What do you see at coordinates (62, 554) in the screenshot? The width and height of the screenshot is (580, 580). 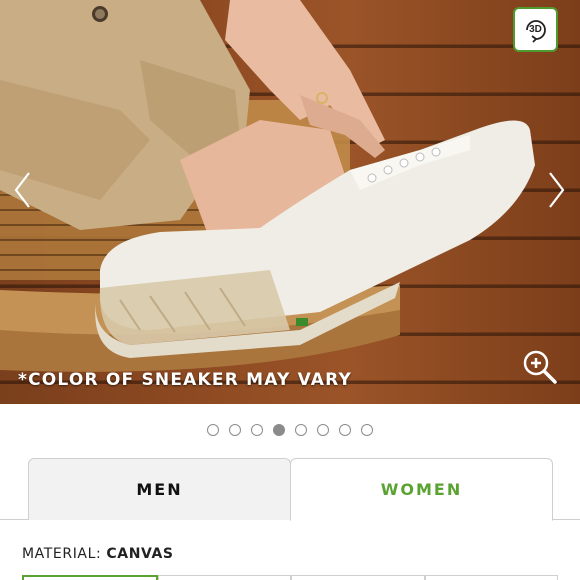 I see `material-key: MATERIAL:` at bounding box center [62, 554].